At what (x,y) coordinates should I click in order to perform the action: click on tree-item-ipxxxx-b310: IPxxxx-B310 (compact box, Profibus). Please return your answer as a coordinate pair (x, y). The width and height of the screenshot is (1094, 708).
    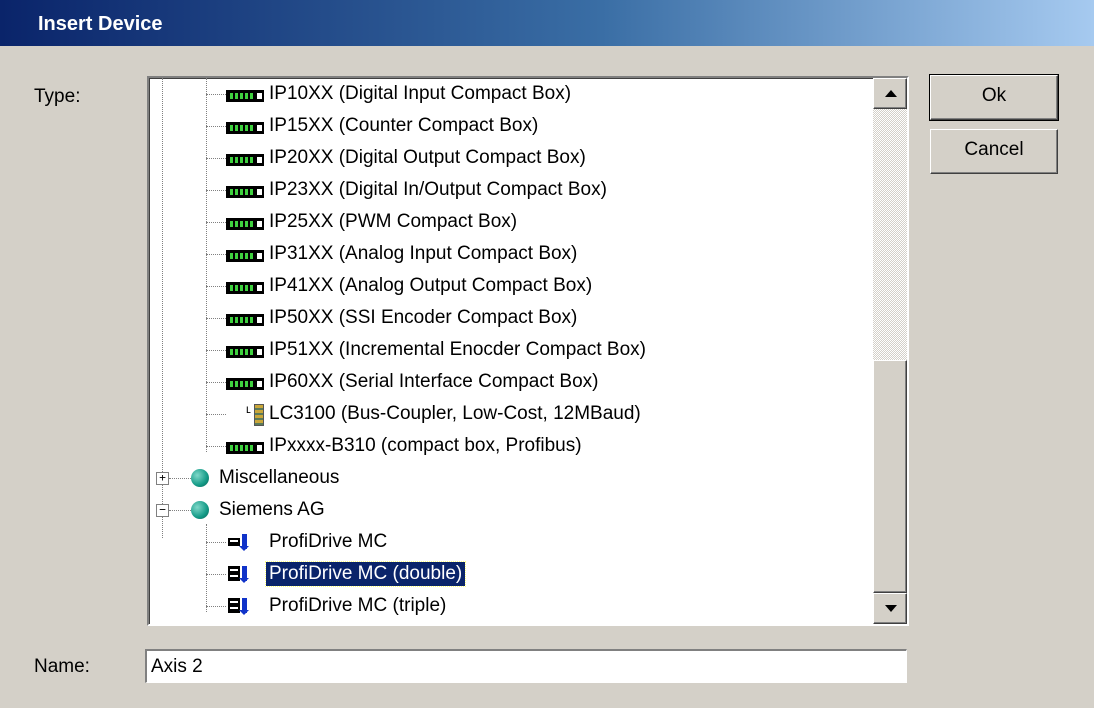
    Looking at the image, I should click on (511, 446).